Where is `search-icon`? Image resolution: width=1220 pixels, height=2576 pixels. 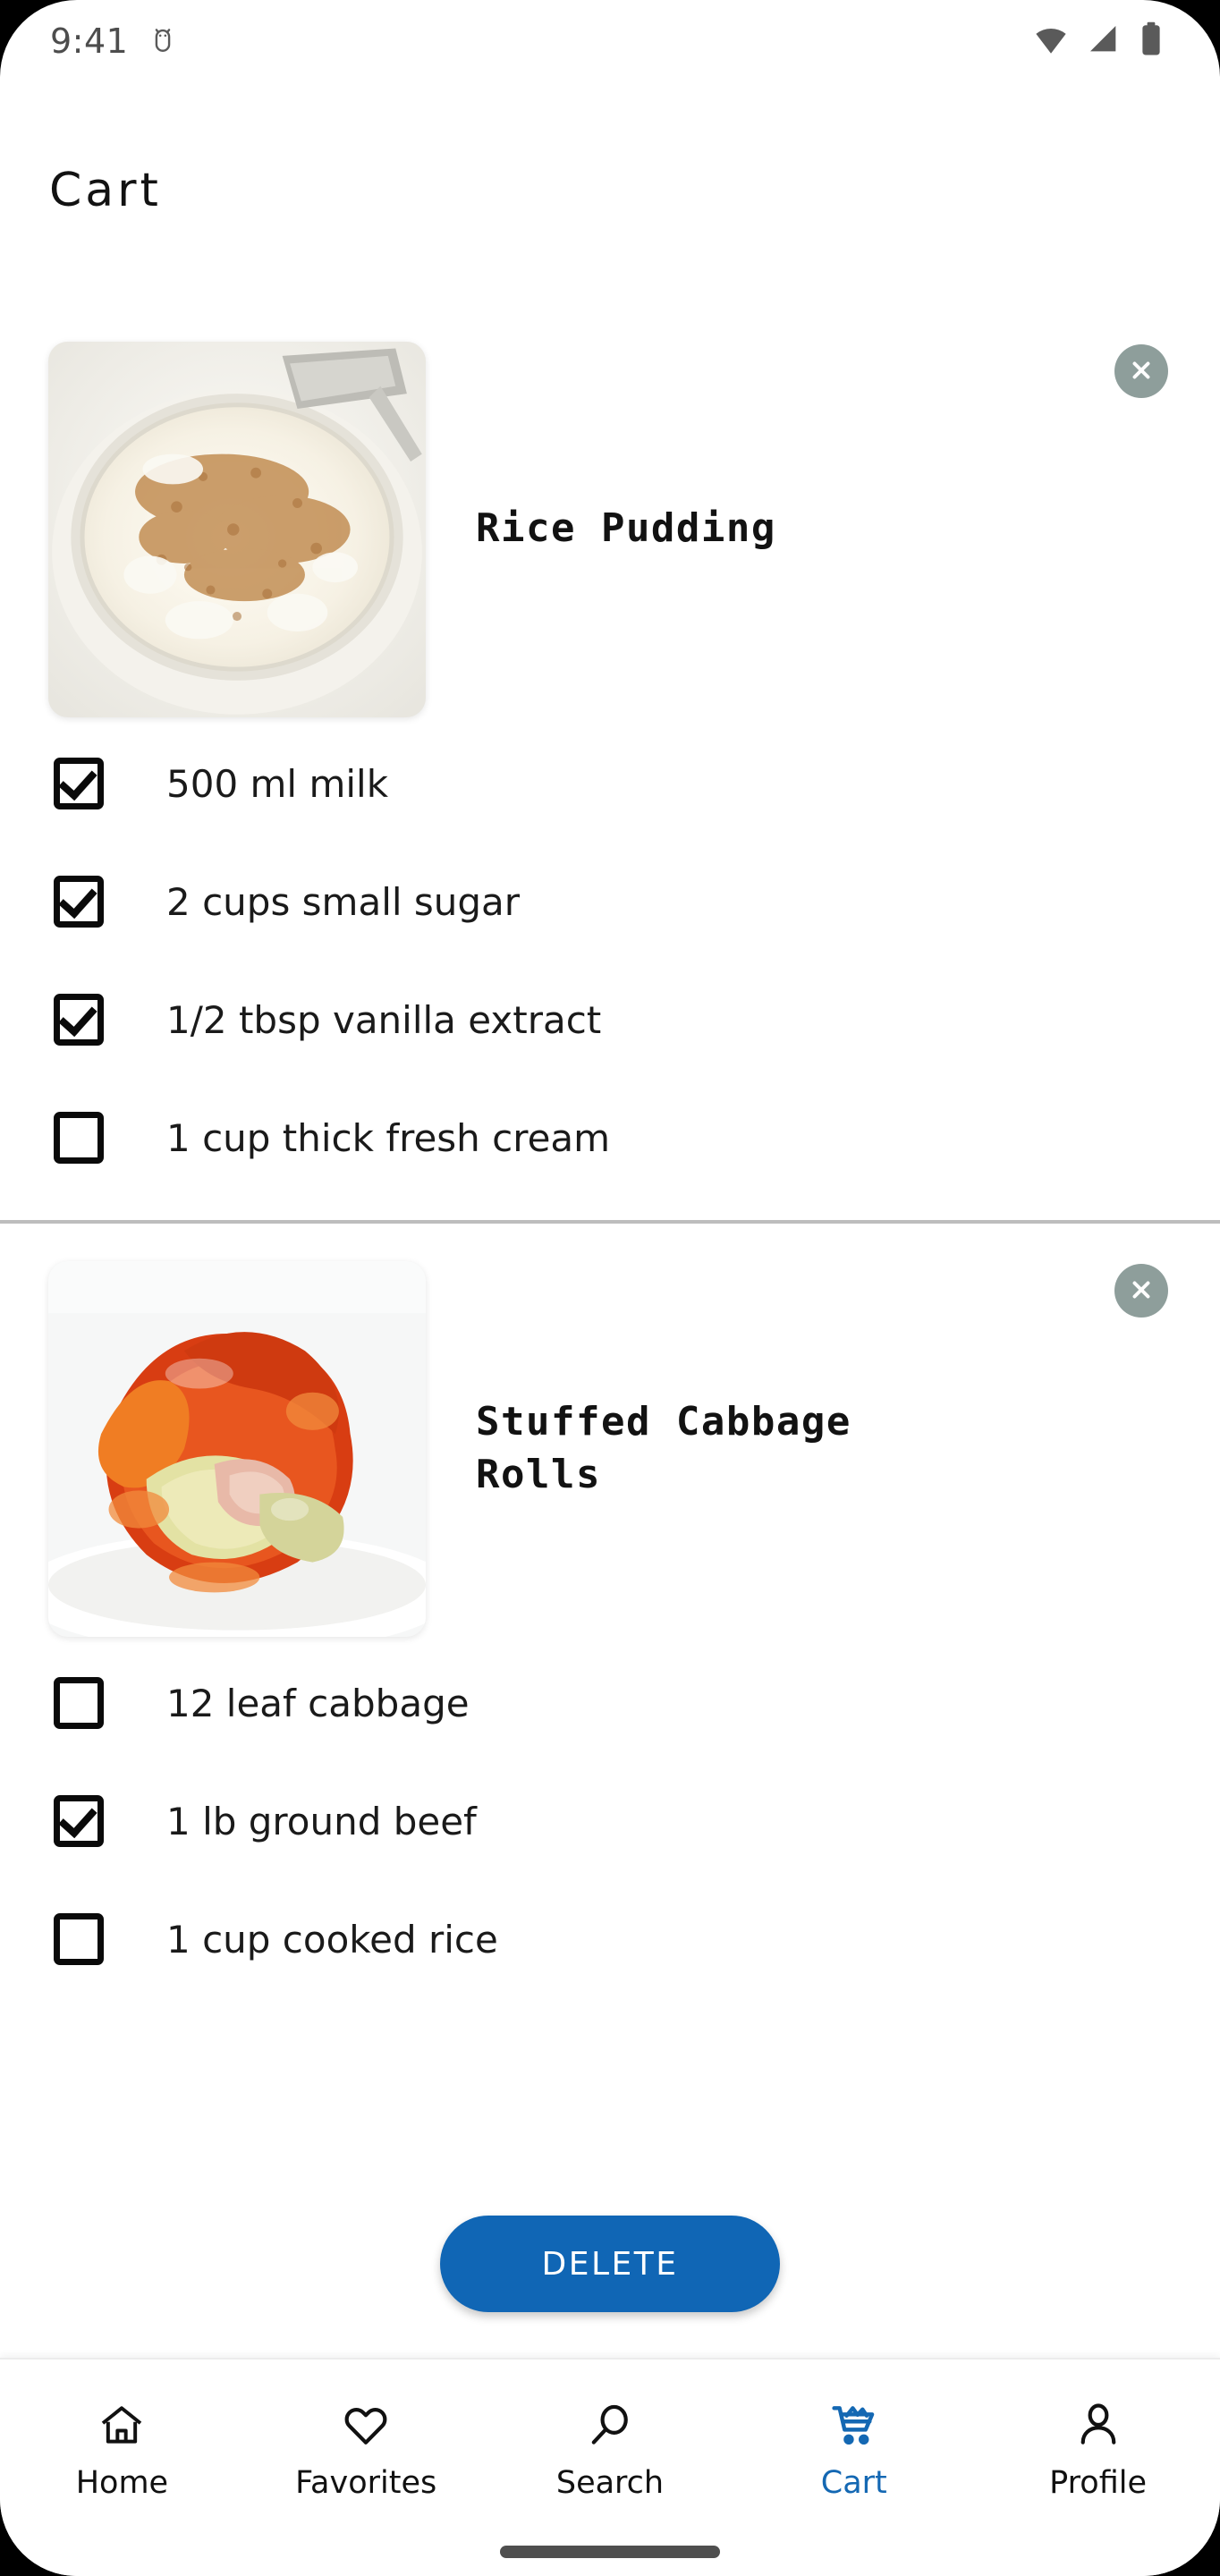
search-icon is located at coordinates (610, 2425).